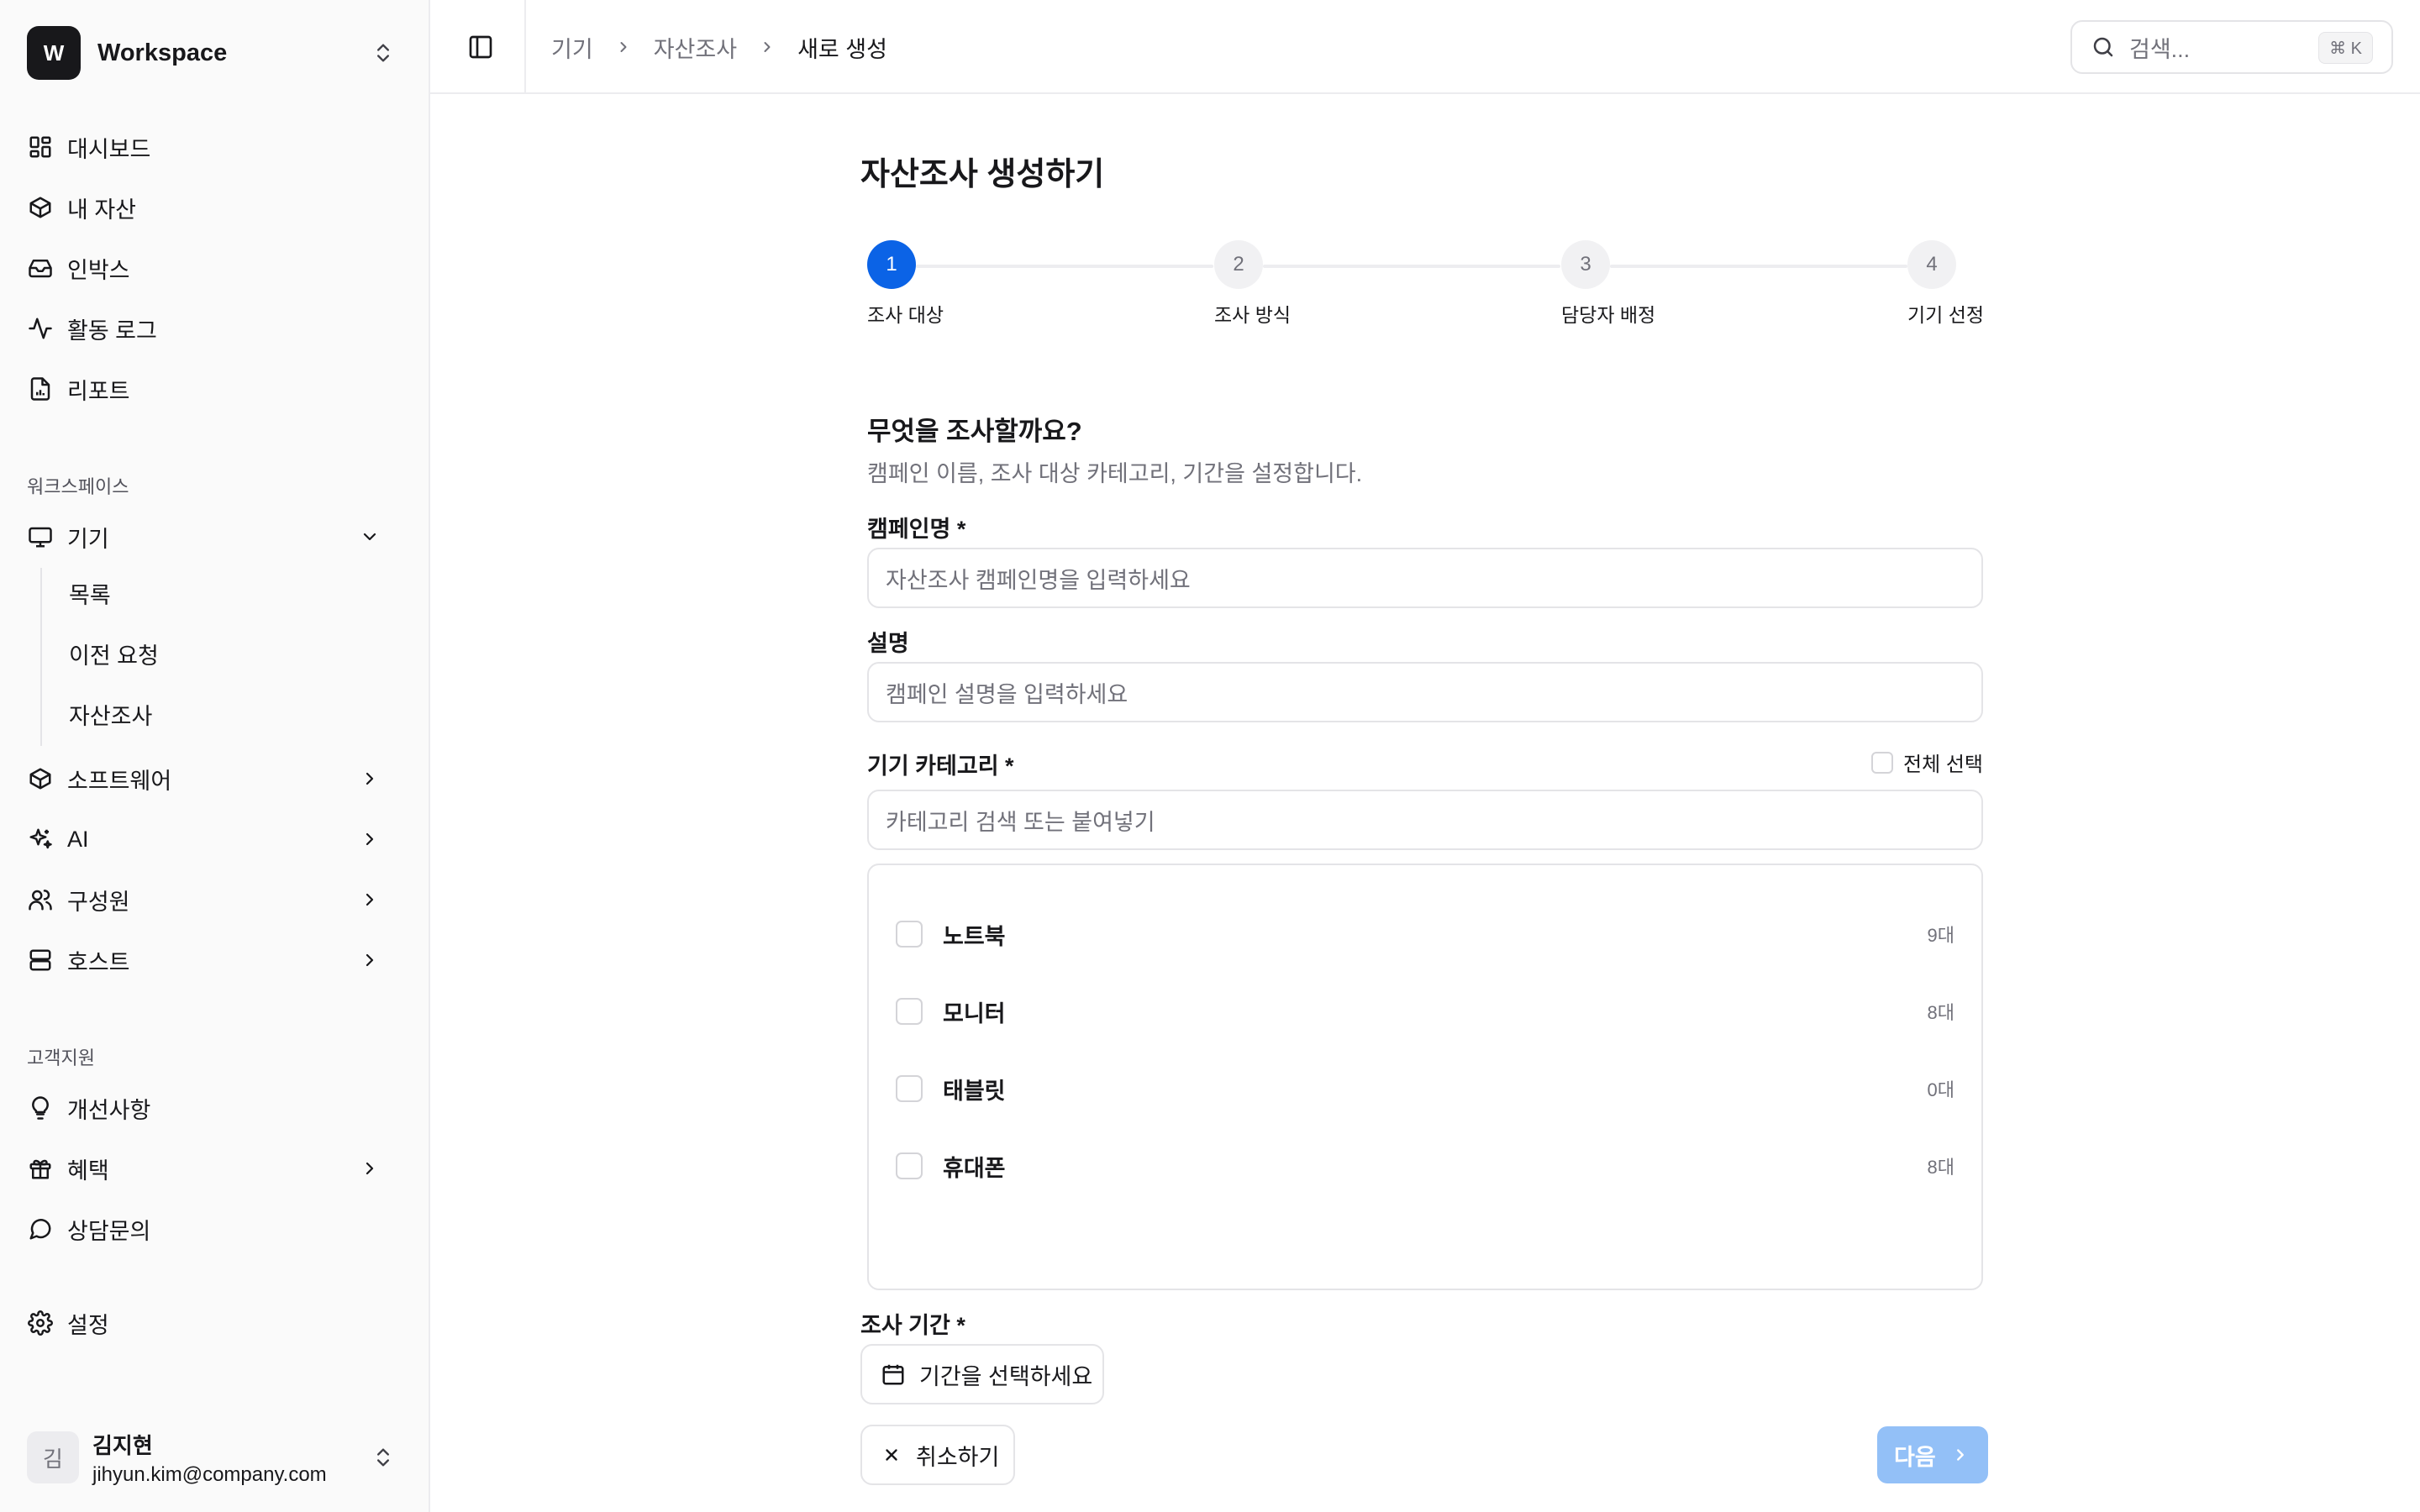 The height and width of the screenshot is (1512, 2420). Describe the element at coordinates (1915, 1457) in the screenshot. I see `next-button-label: 다음` at that location.